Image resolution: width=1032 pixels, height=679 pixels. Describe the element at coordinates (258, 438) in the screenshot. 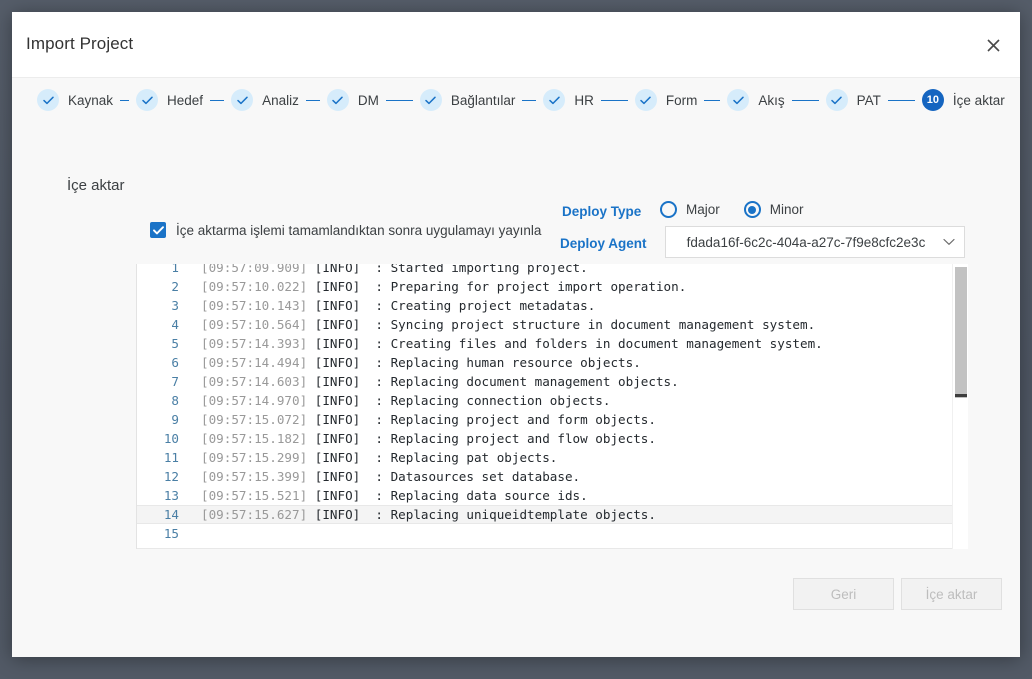

I see `log-timestamp: [09:57:15.182]` at that location.